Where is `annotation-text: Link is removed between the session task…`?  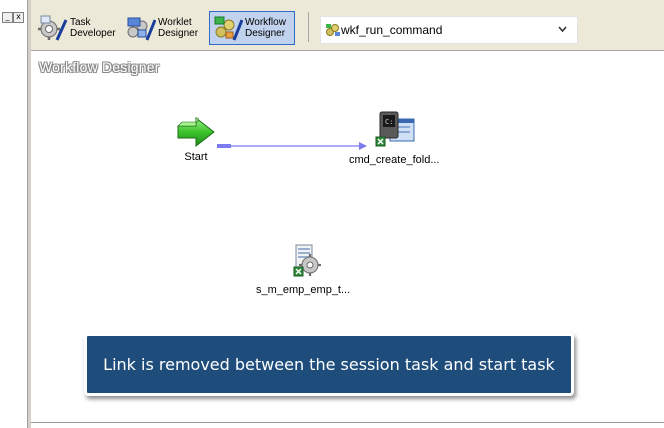
annotation-text: Link is removed between the session task… is located at coordinates (329, 364).